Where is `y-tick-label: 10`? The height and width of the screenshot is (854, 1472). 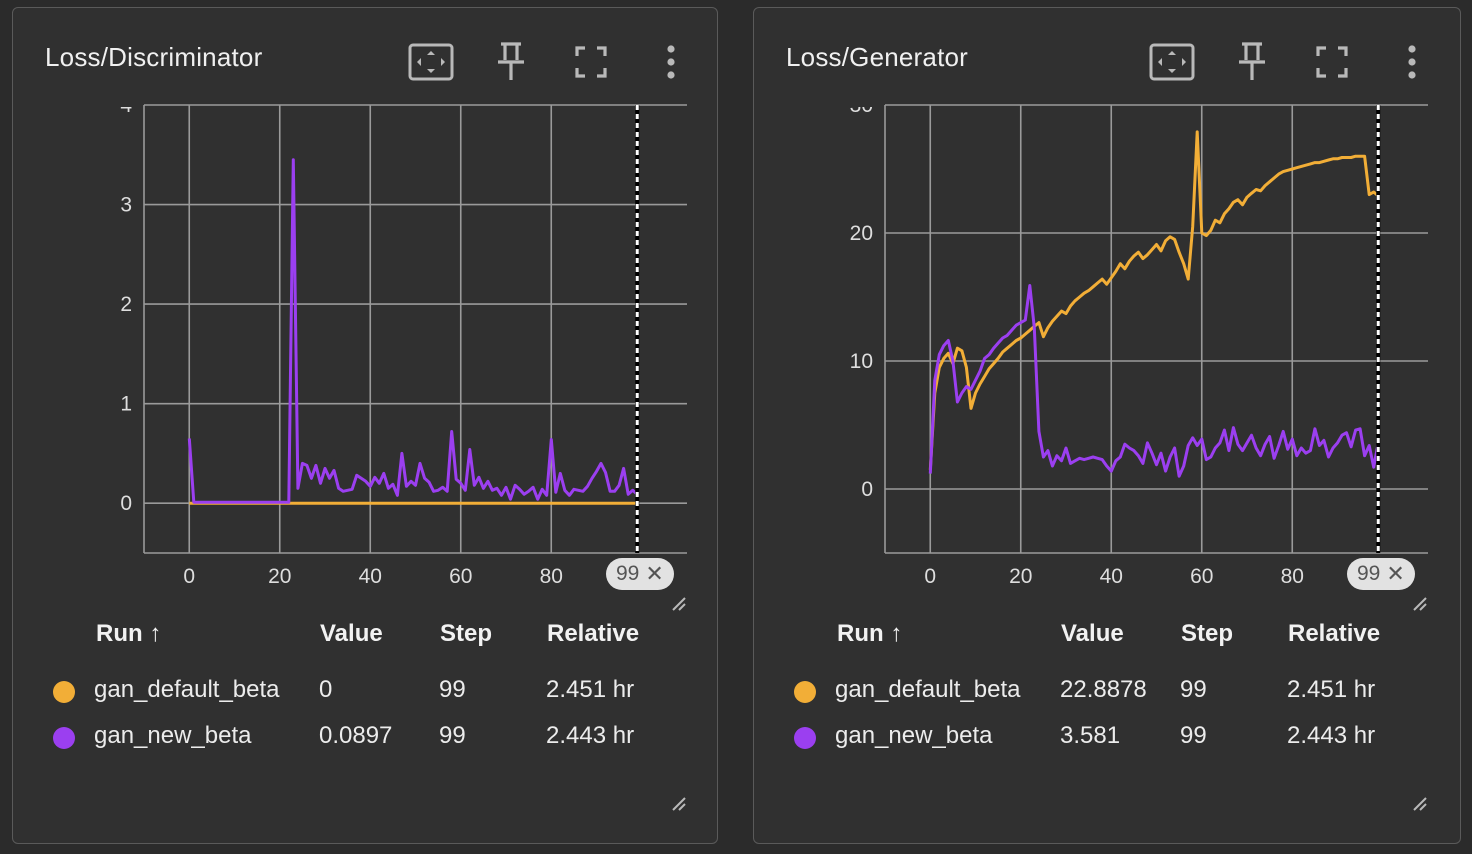
y-tick-label: 10 is located at coordinates (861, 361).